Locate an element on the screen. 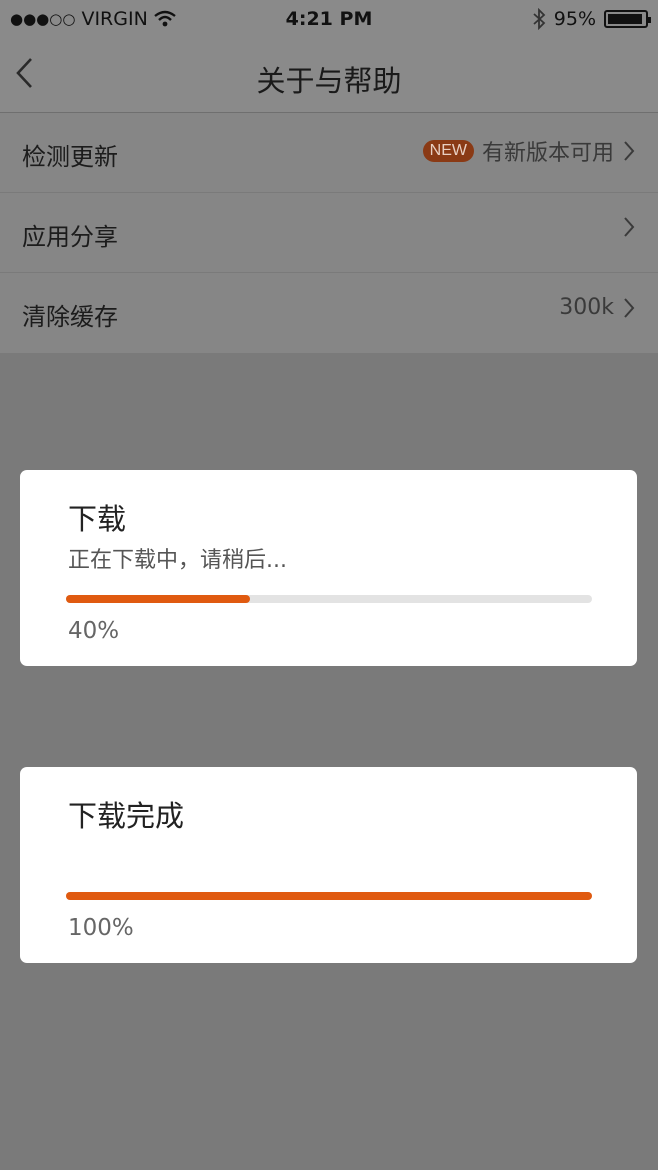 This screenshot has width=658, height=1170. progress-percent: 100% is located at coordinates (101, 928).